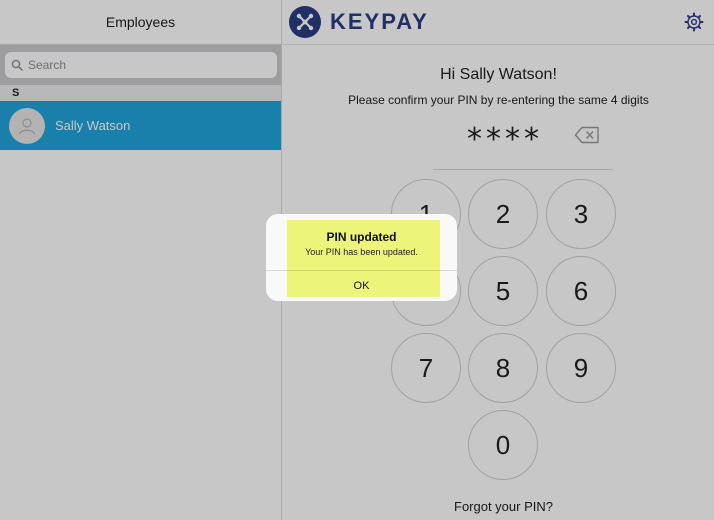 This screenshot has height=520, width=714. What do you see at coordinates (361, 252) in the screenshot?
I see `alert-message: Your PIN has been updated.` at bounding box center [361, 252].